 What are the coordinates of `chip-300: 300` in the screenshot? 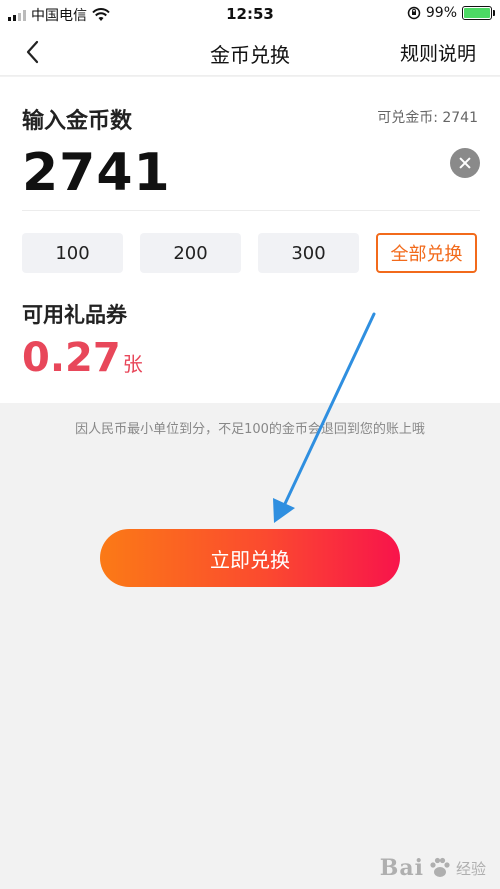 It's located at (308, 253).